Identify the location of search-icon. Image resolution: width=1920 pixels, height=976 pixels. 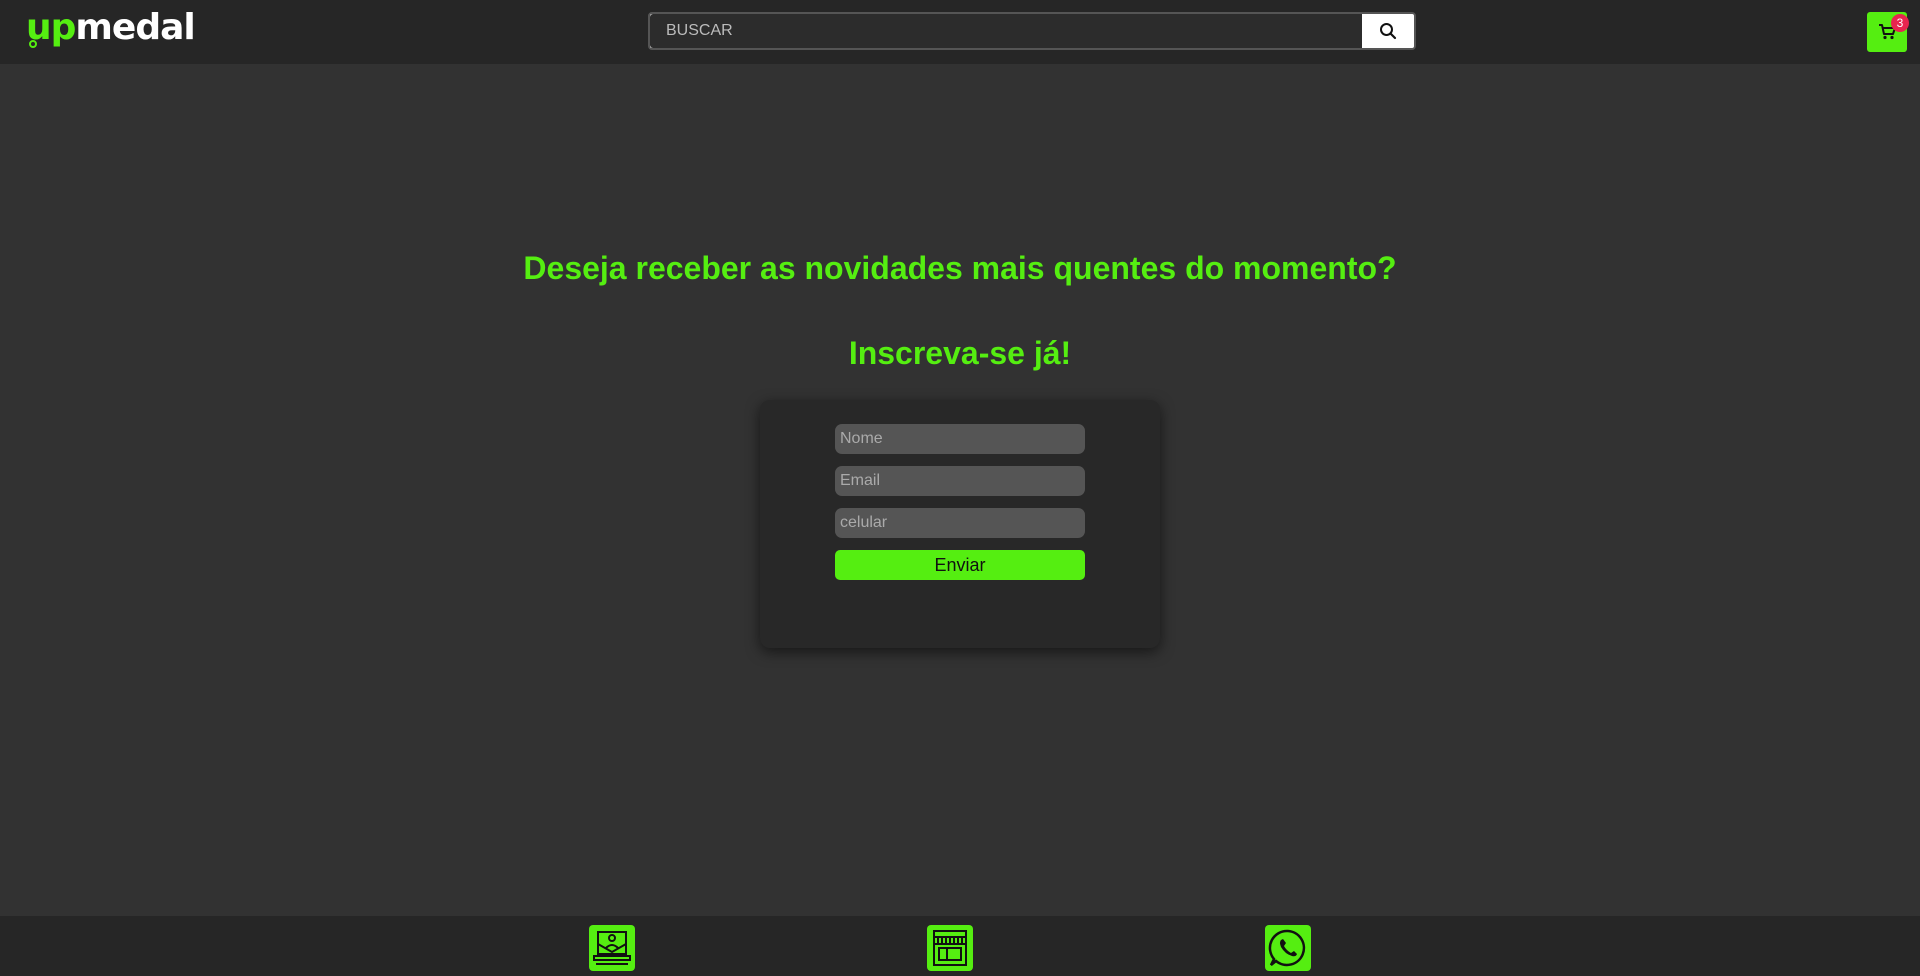
(1388, 31).